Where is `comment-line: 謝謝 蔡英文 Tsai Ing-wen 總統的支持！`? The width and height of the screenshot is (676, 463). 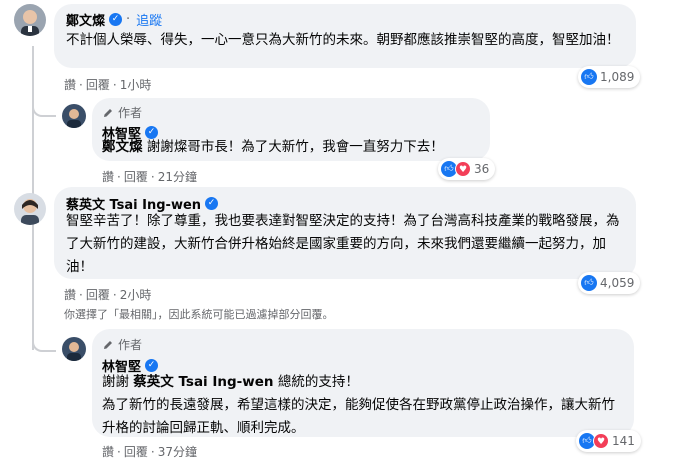 comment-line: 謝謝 蔡英文 Tsai Ing-wen 總統的支持！ is located at coordinates (230, 382).